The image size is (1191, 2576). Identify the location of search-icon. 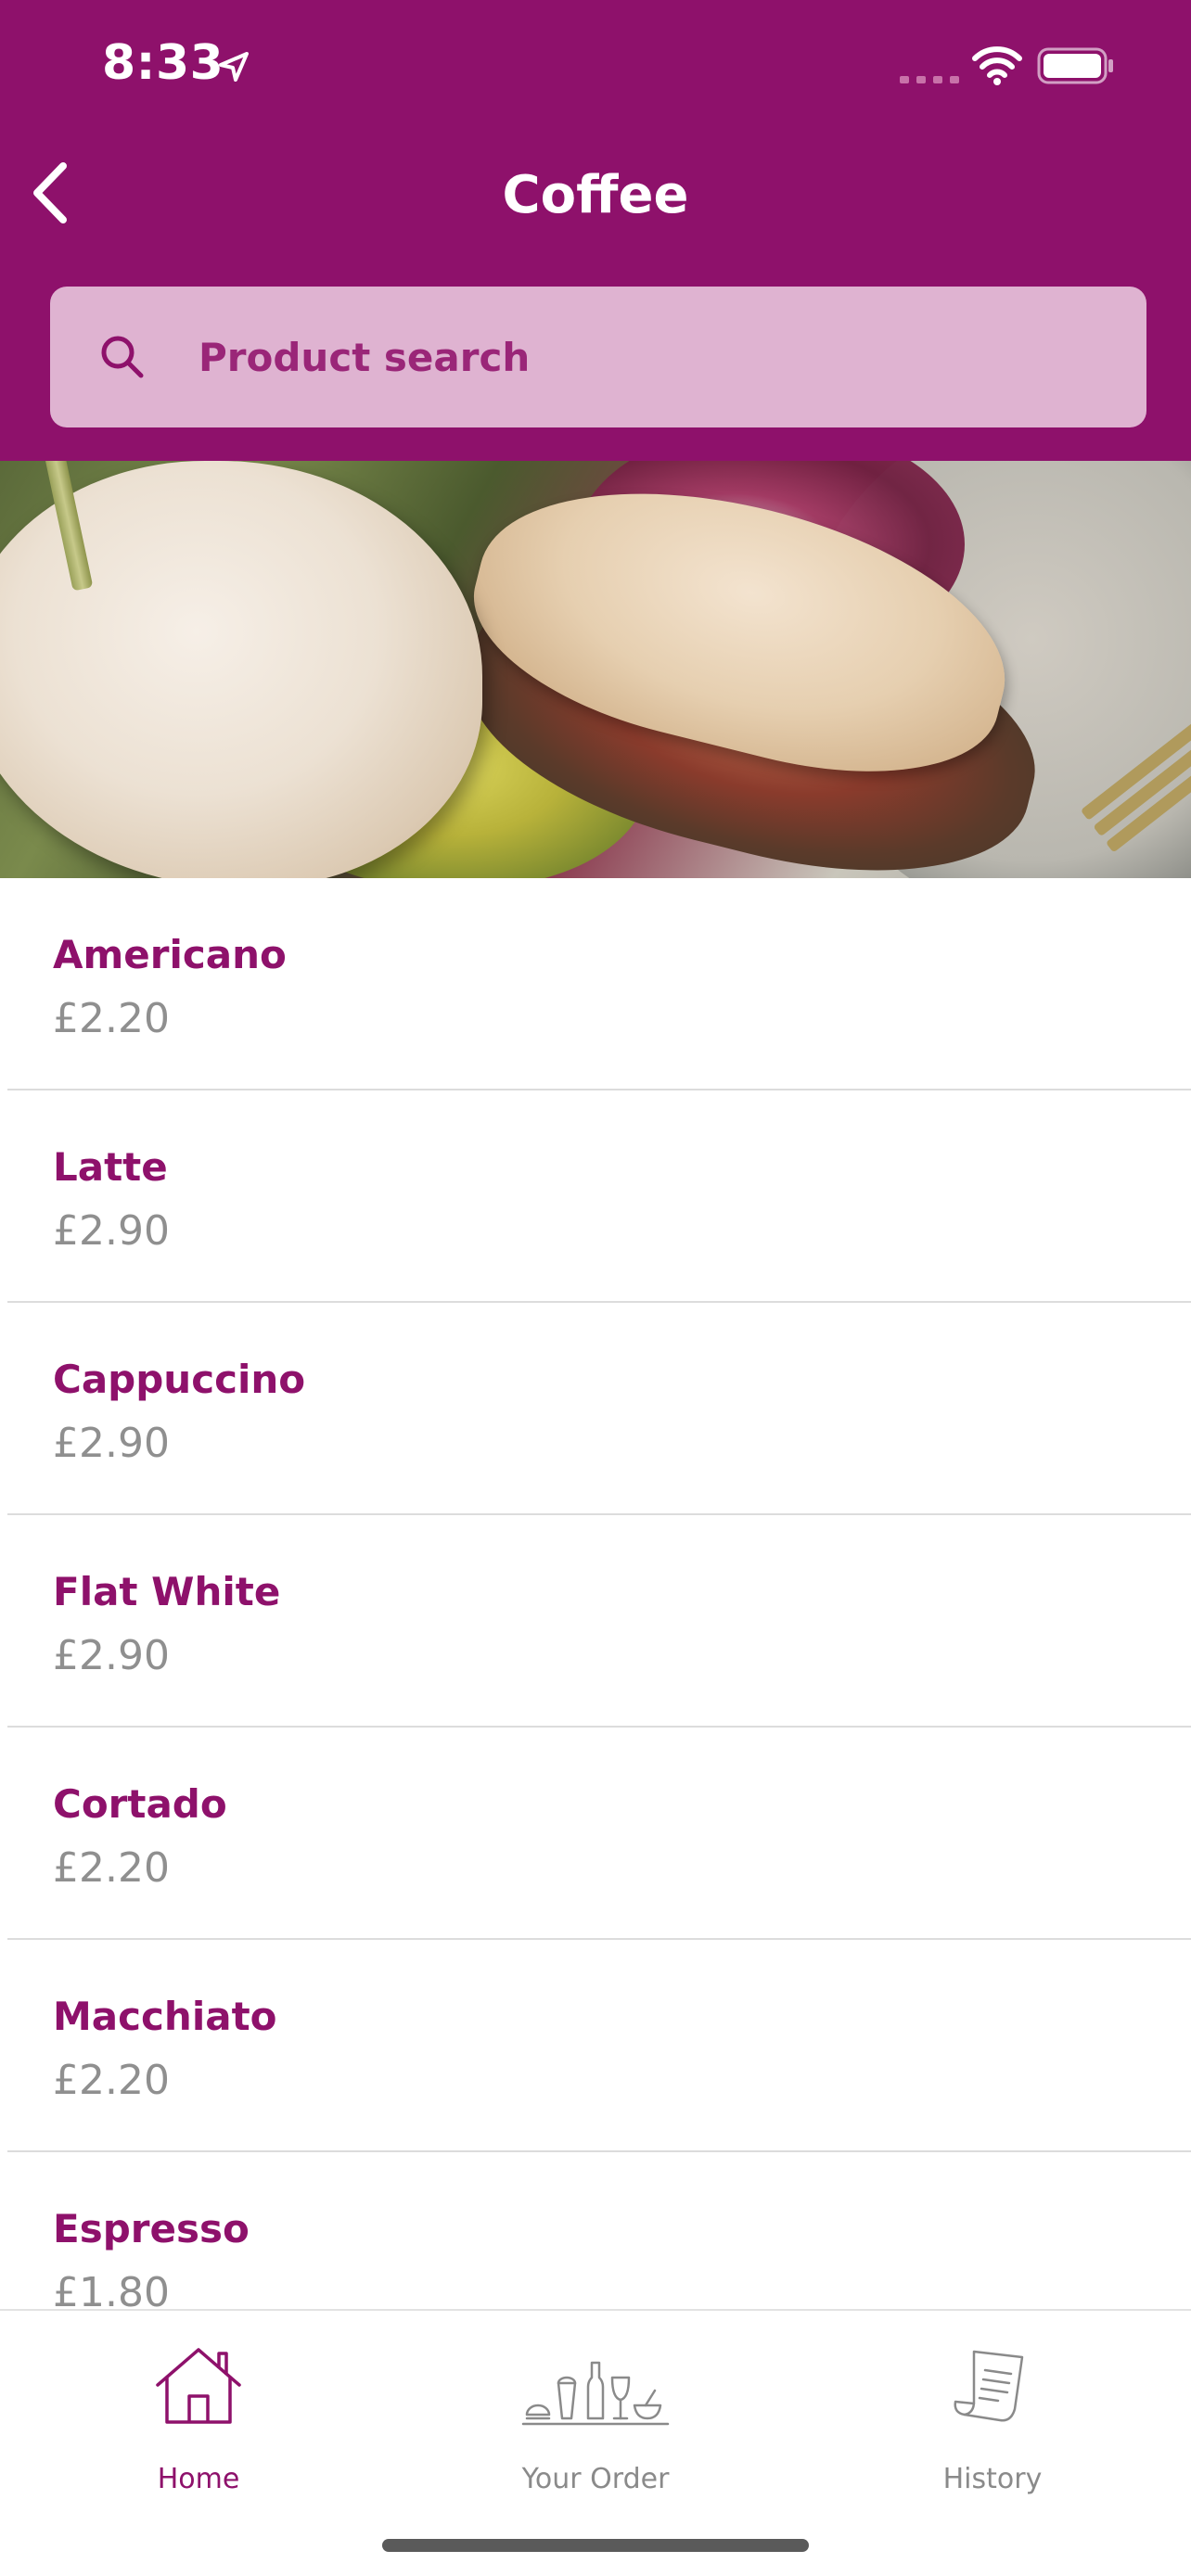
(122, 357).